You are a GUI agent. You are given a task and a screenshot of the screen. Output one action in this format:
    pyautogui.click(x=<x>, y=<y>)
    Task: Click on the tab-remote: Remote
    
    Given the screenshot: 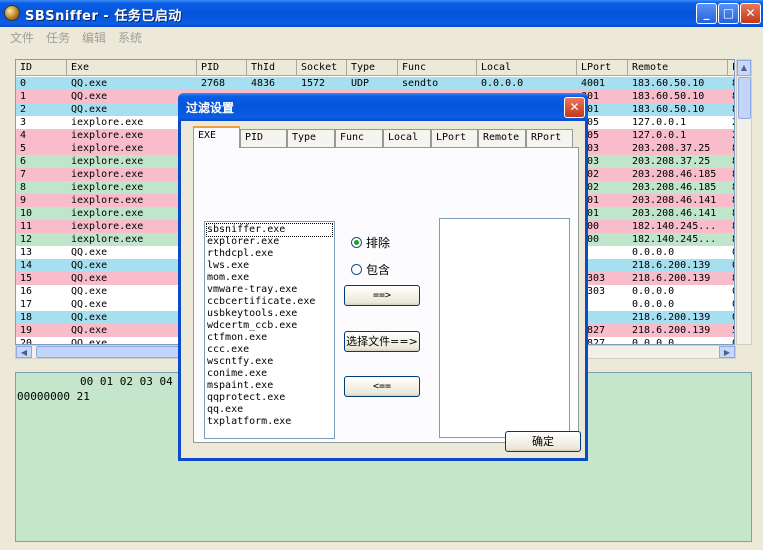 What is the action you would take?
    pyautogui.click(x=502, y=138)
    